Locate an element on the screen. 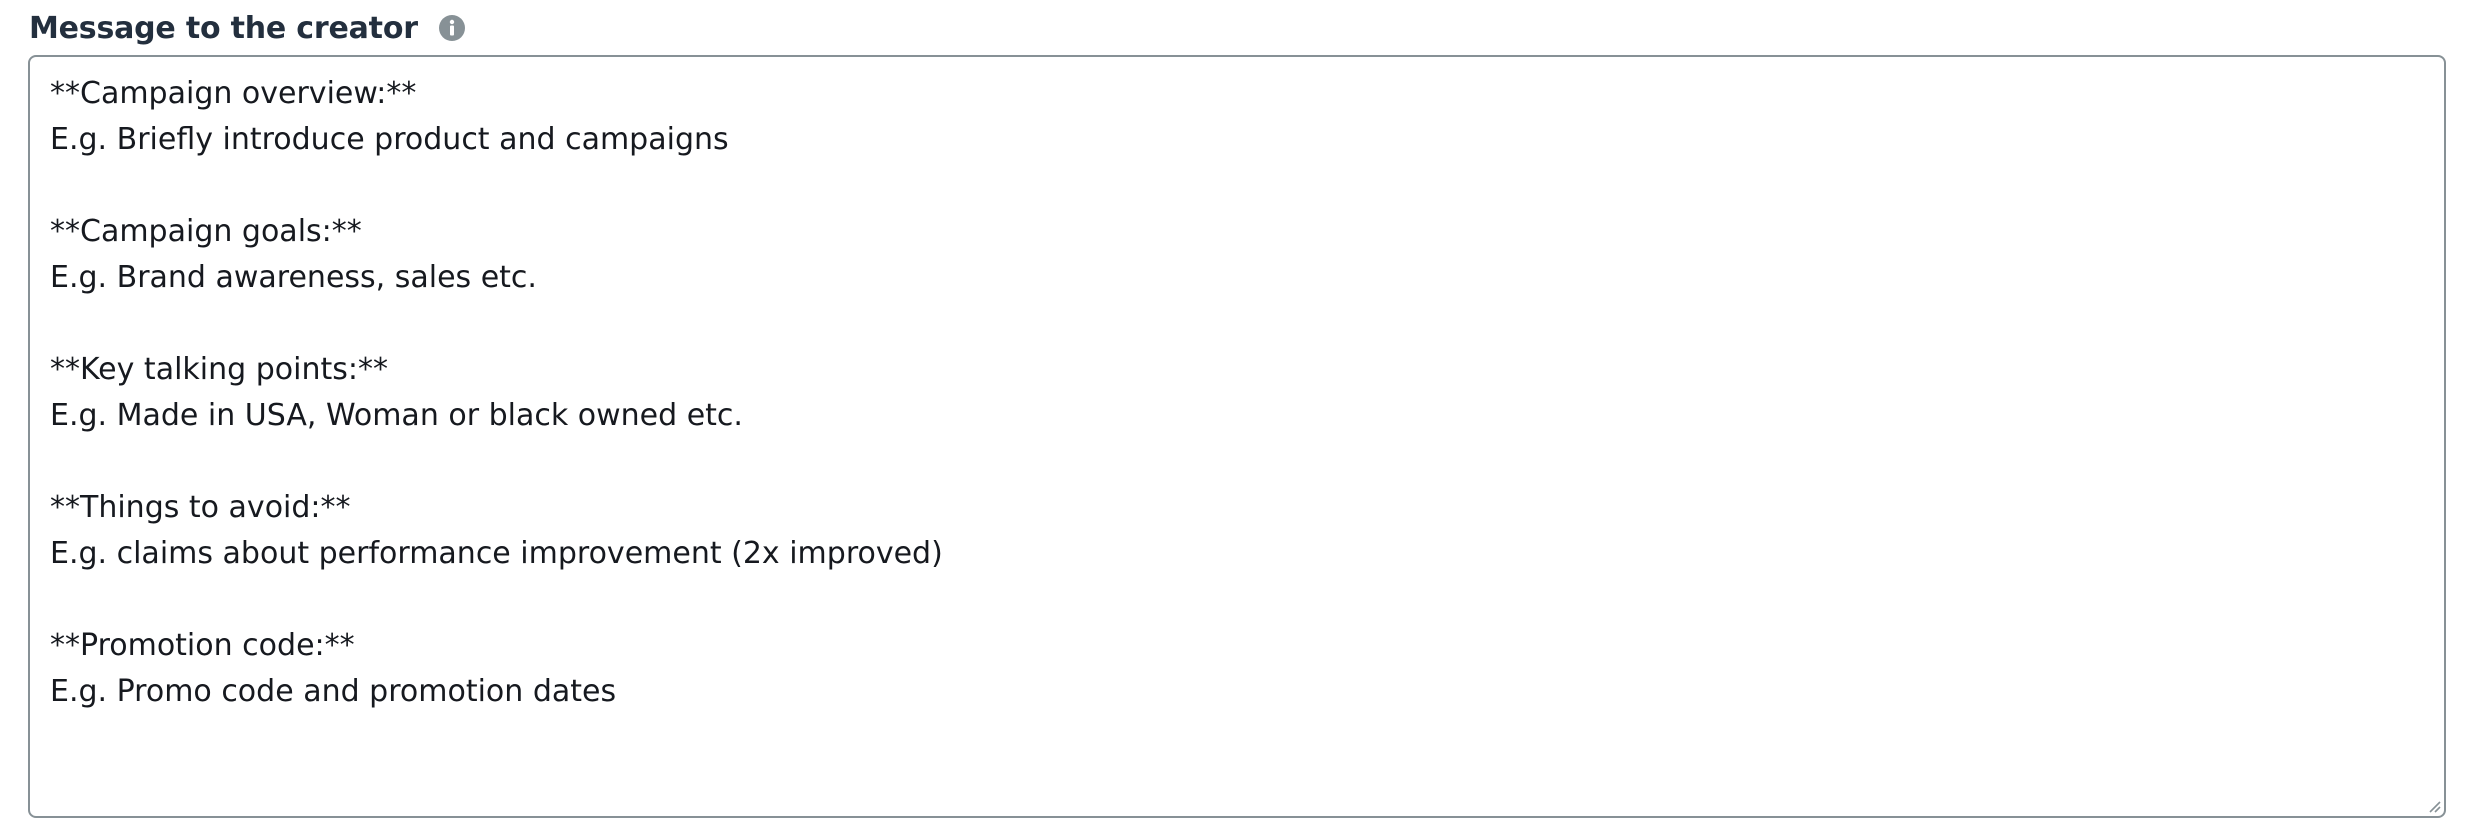 This screenshot has height=830, width=2474. resize-handle-icon is located at coordinates (2434, 806).